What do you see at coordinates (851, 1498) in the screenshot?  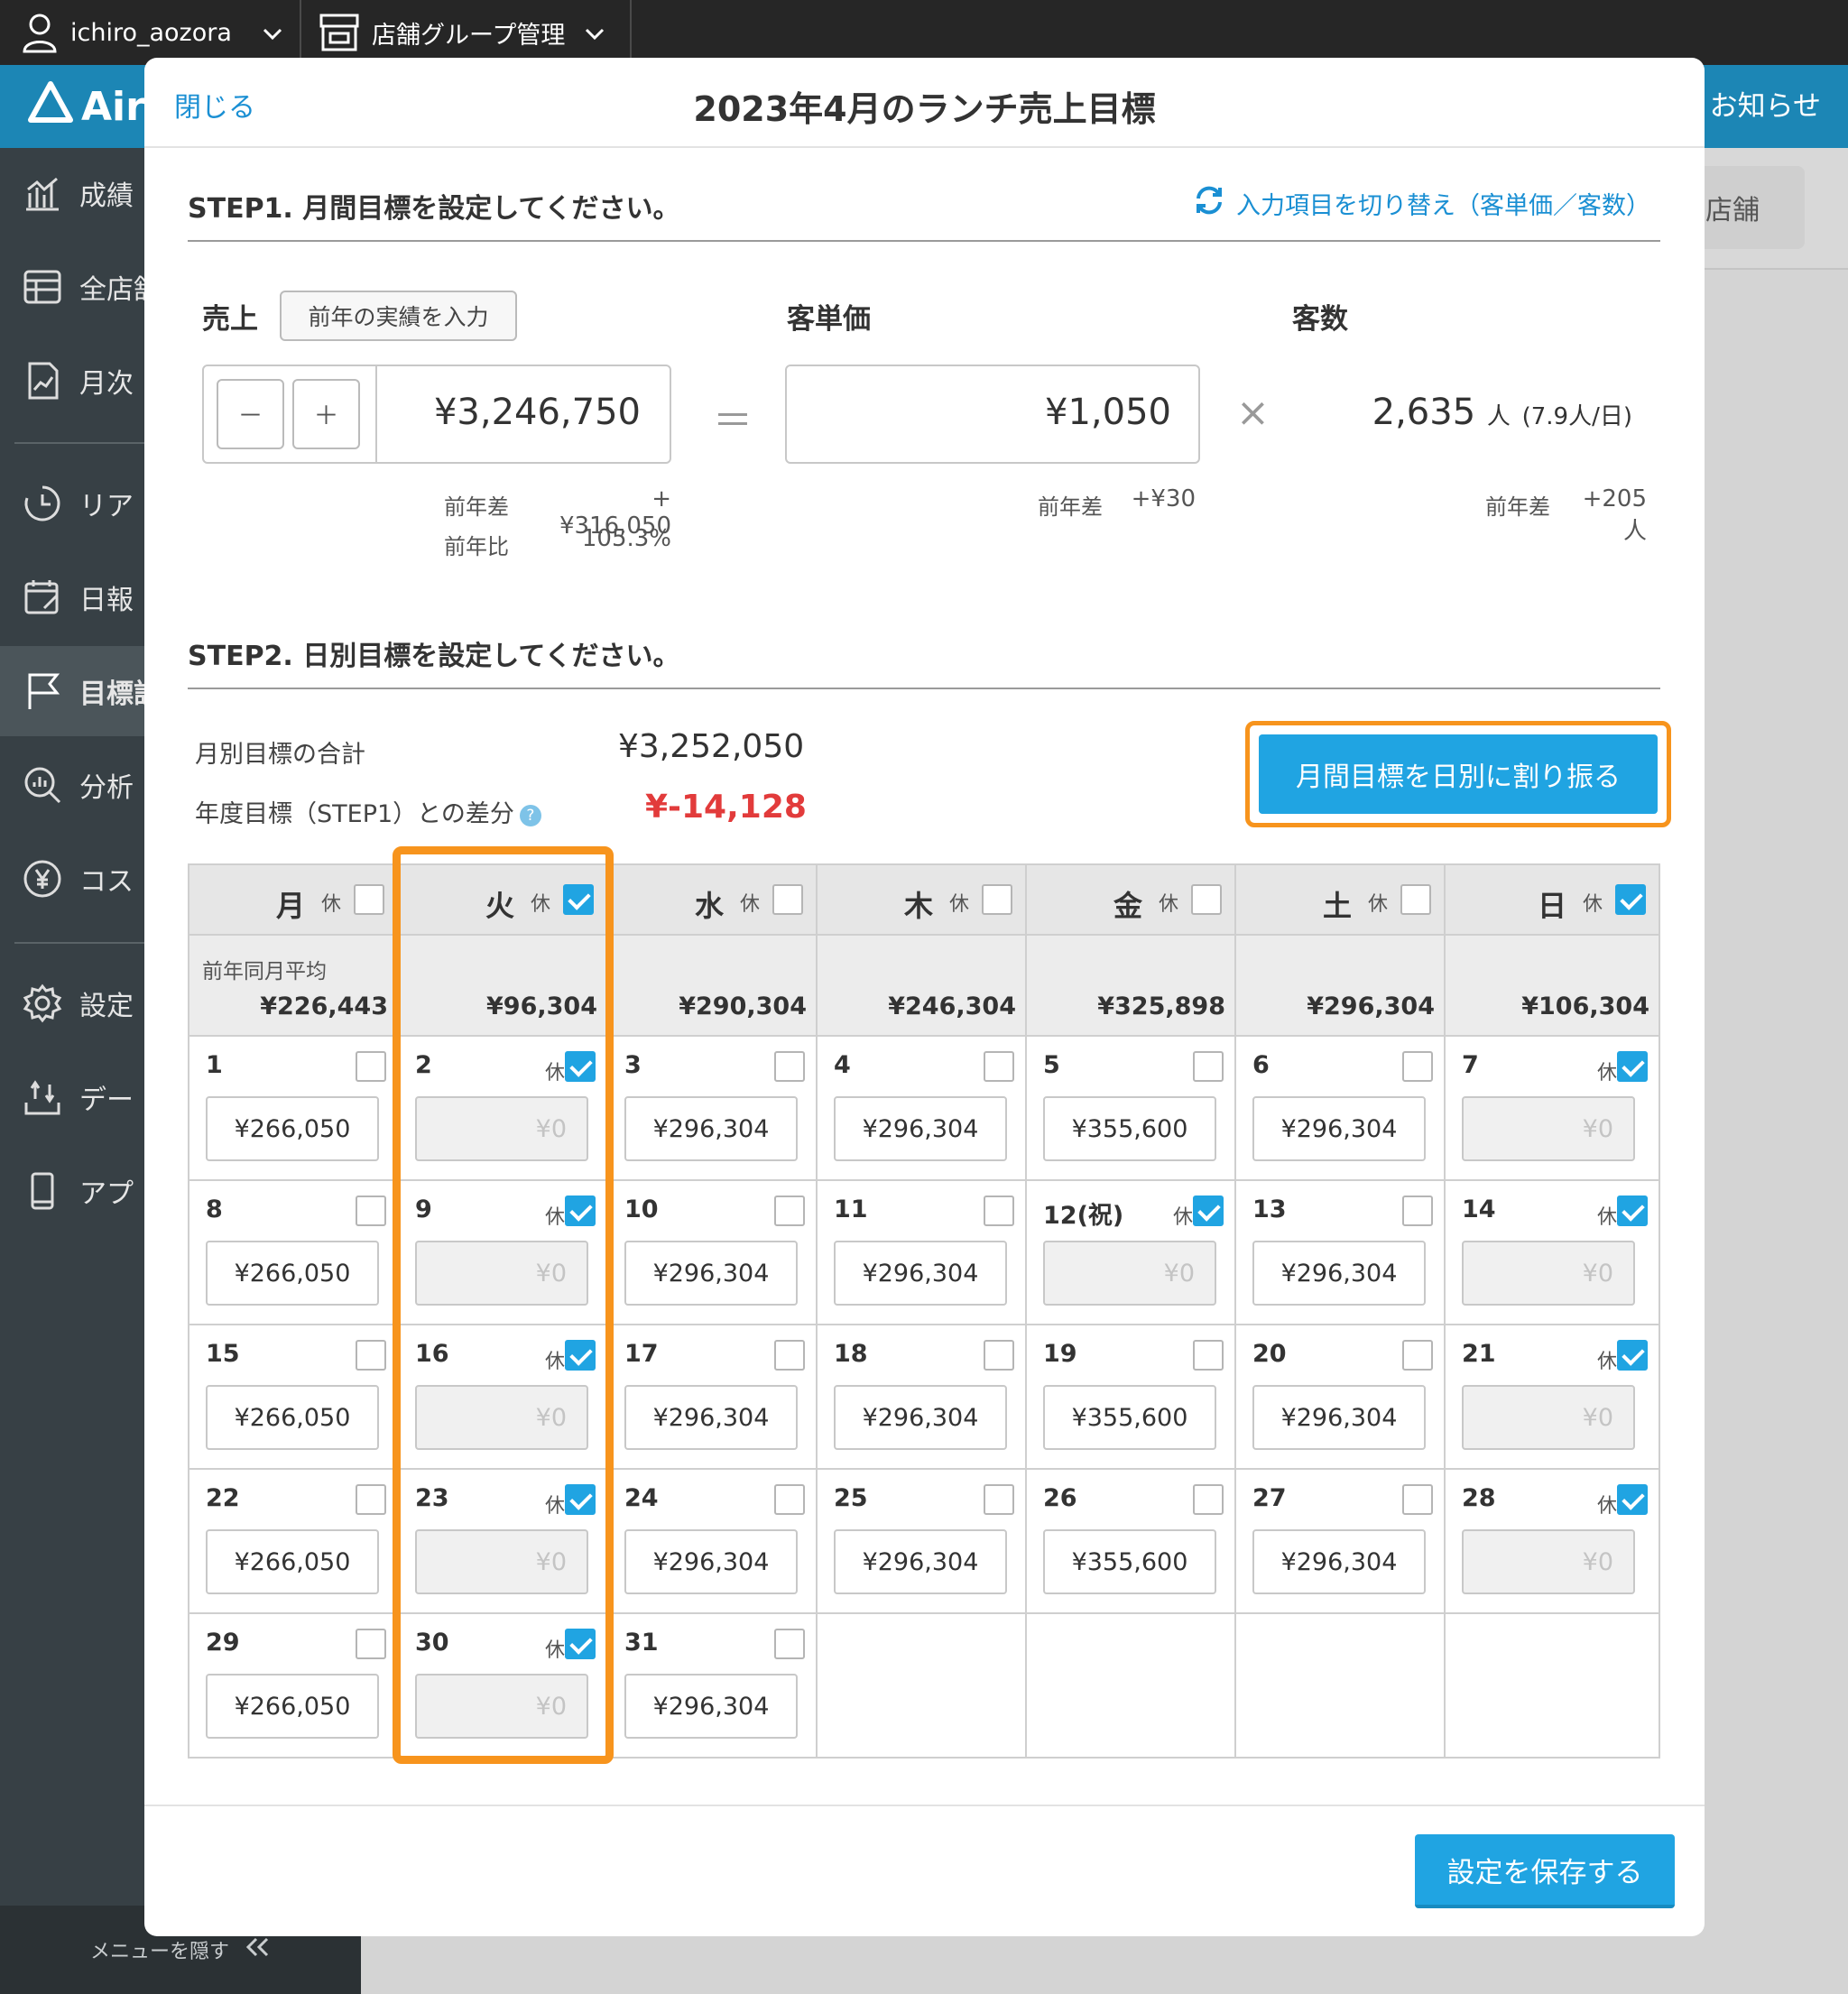 I see `day-number: 25` at bounding box center [851, 1498].